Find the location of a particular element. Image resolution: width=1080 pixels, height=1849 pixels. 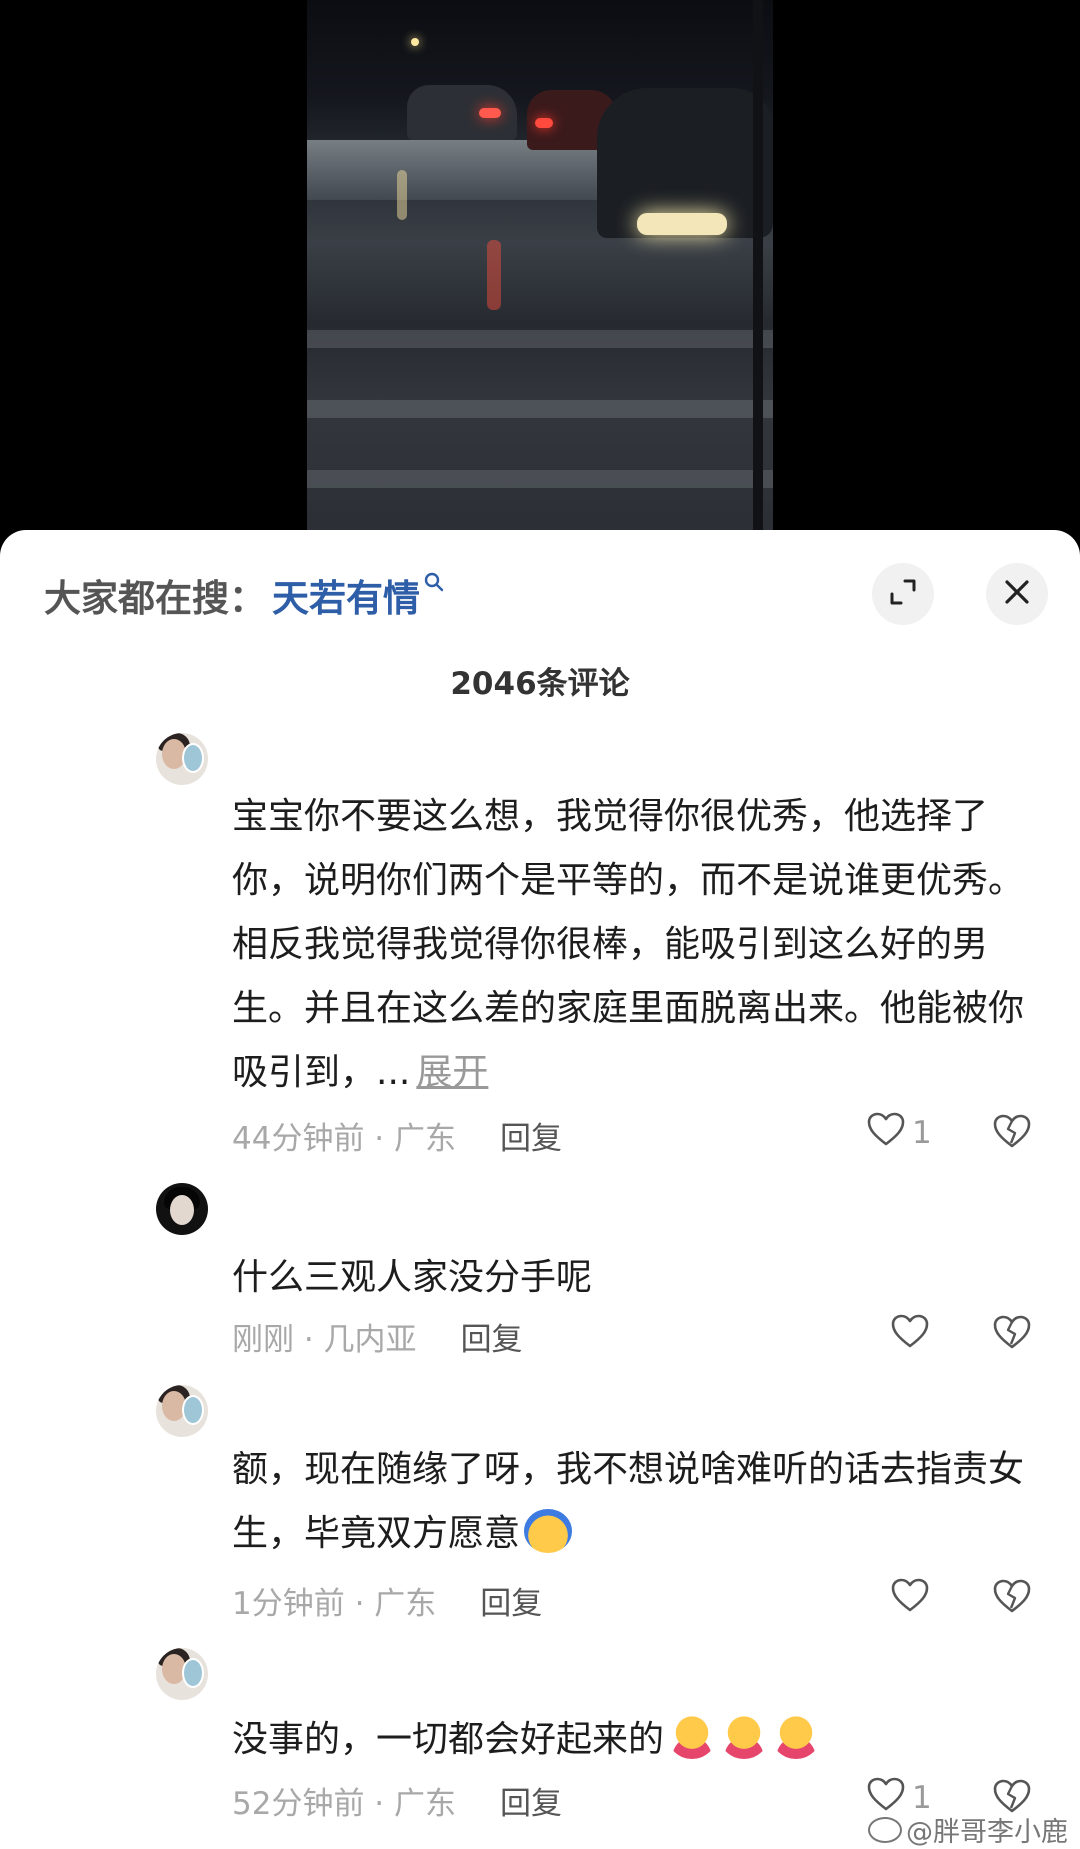

watermark: @胖哥李小鹿 is located at coordinates (968, 1829).